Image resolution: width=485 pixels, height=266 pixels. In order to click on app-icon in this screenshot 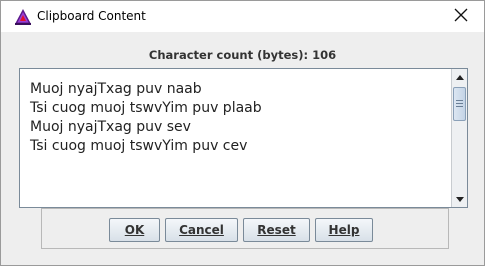, I will do `click(23, 17)`.